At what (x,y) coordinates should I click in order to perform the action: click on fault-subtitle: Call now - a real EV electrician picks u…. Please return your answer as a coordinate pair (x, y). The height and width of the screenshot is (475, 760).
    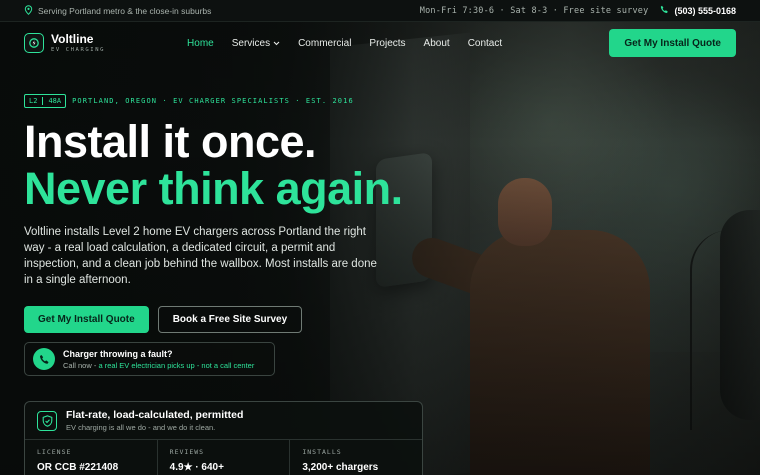
    Looking at the image, I should click on (158, 365).